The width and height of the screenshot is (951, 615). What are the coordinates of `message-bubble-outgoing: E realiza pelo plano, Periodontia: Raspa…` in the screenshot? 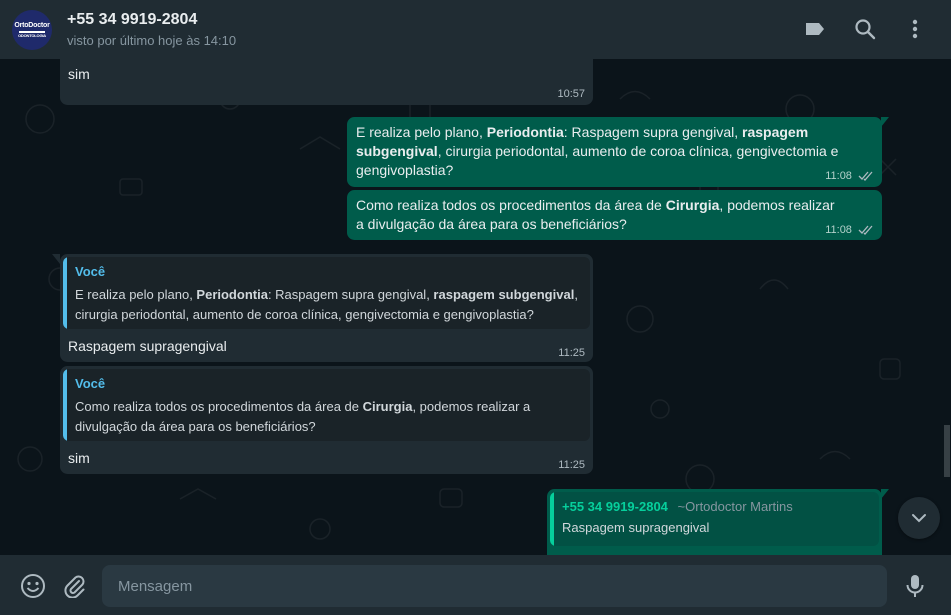 It's located at (614, 152).